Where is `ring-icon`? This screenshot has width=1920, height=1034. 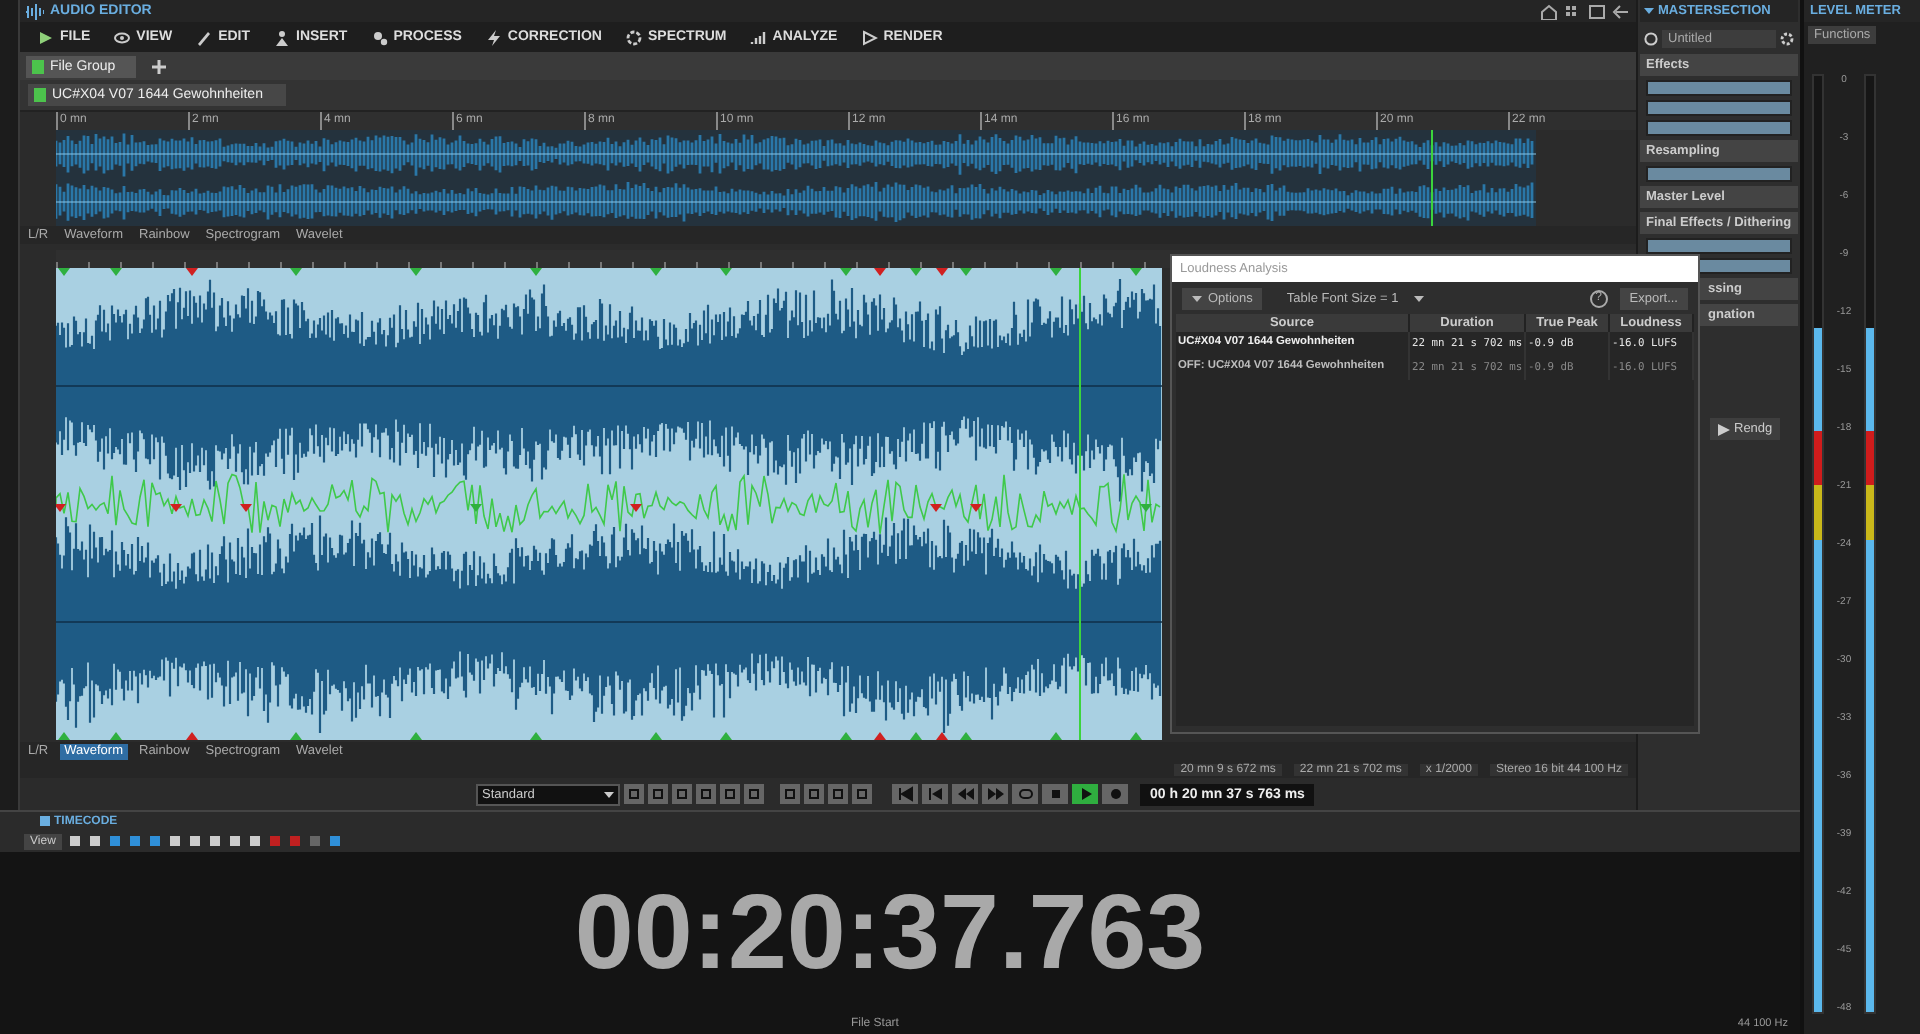
ring-icon is located at coordinates (633, 37).